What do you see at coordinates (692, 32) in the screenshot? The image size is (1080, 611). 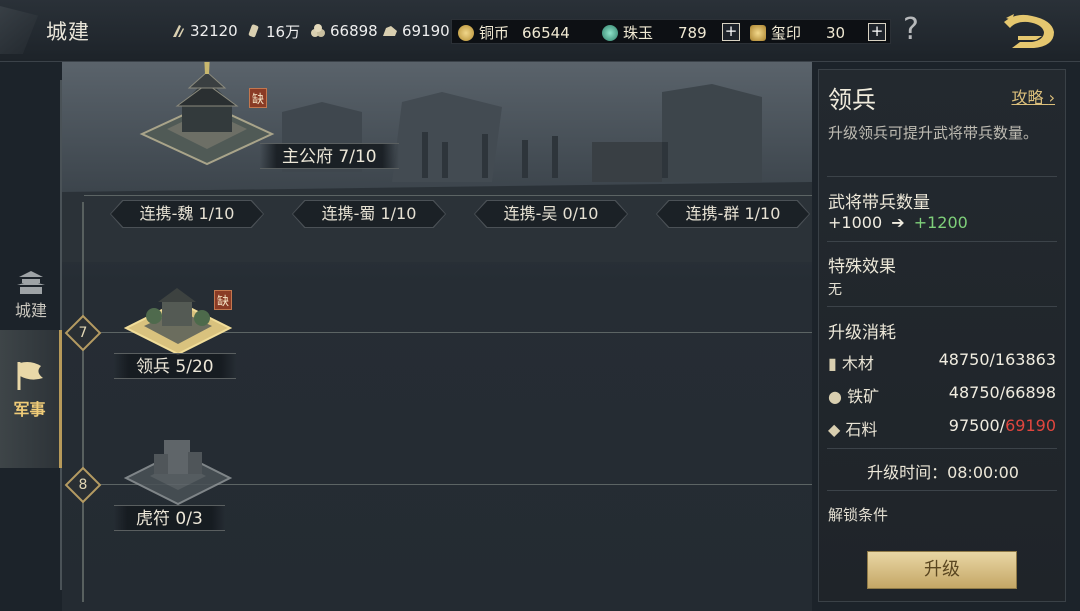 I see `jade-value: 789` at bounding box center [692, 32].